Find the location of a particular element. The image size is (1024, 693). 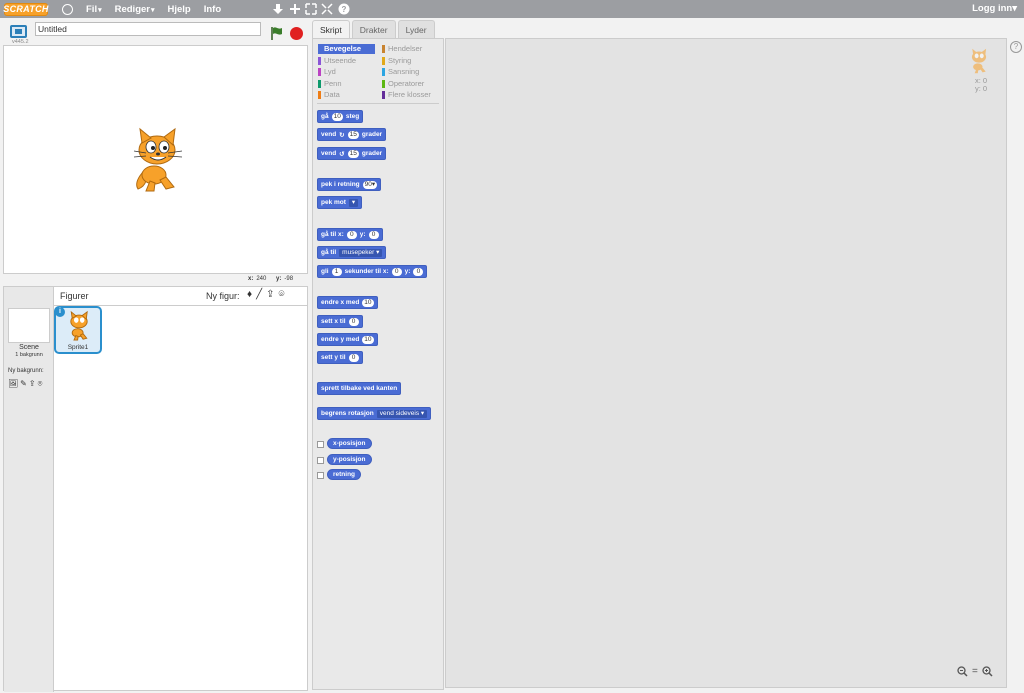

zoom-out-icon is located at coordinates (962, 673).